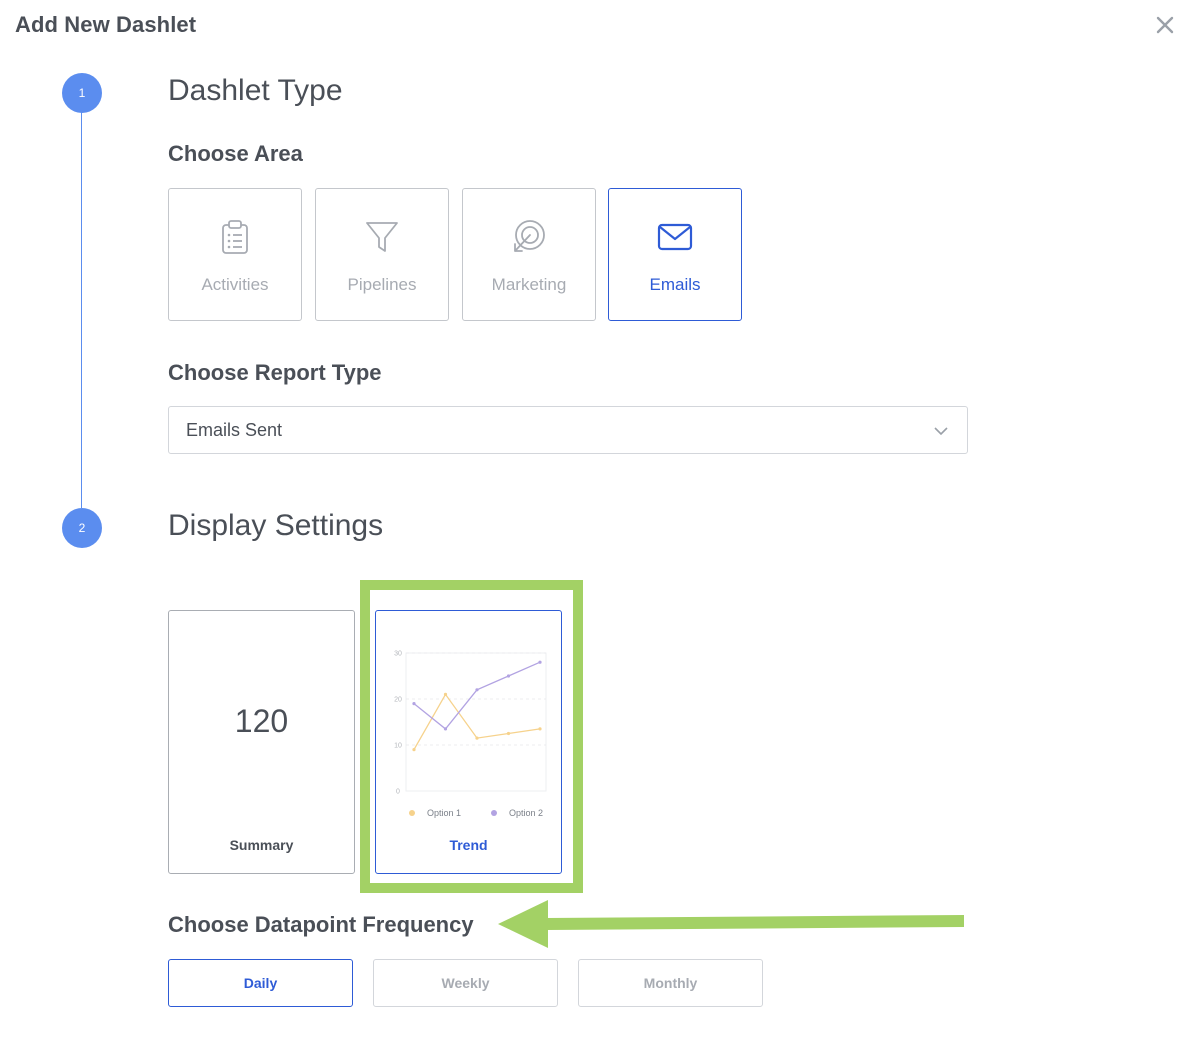  I want to click on trend-label: Trend, so click(468, 845).